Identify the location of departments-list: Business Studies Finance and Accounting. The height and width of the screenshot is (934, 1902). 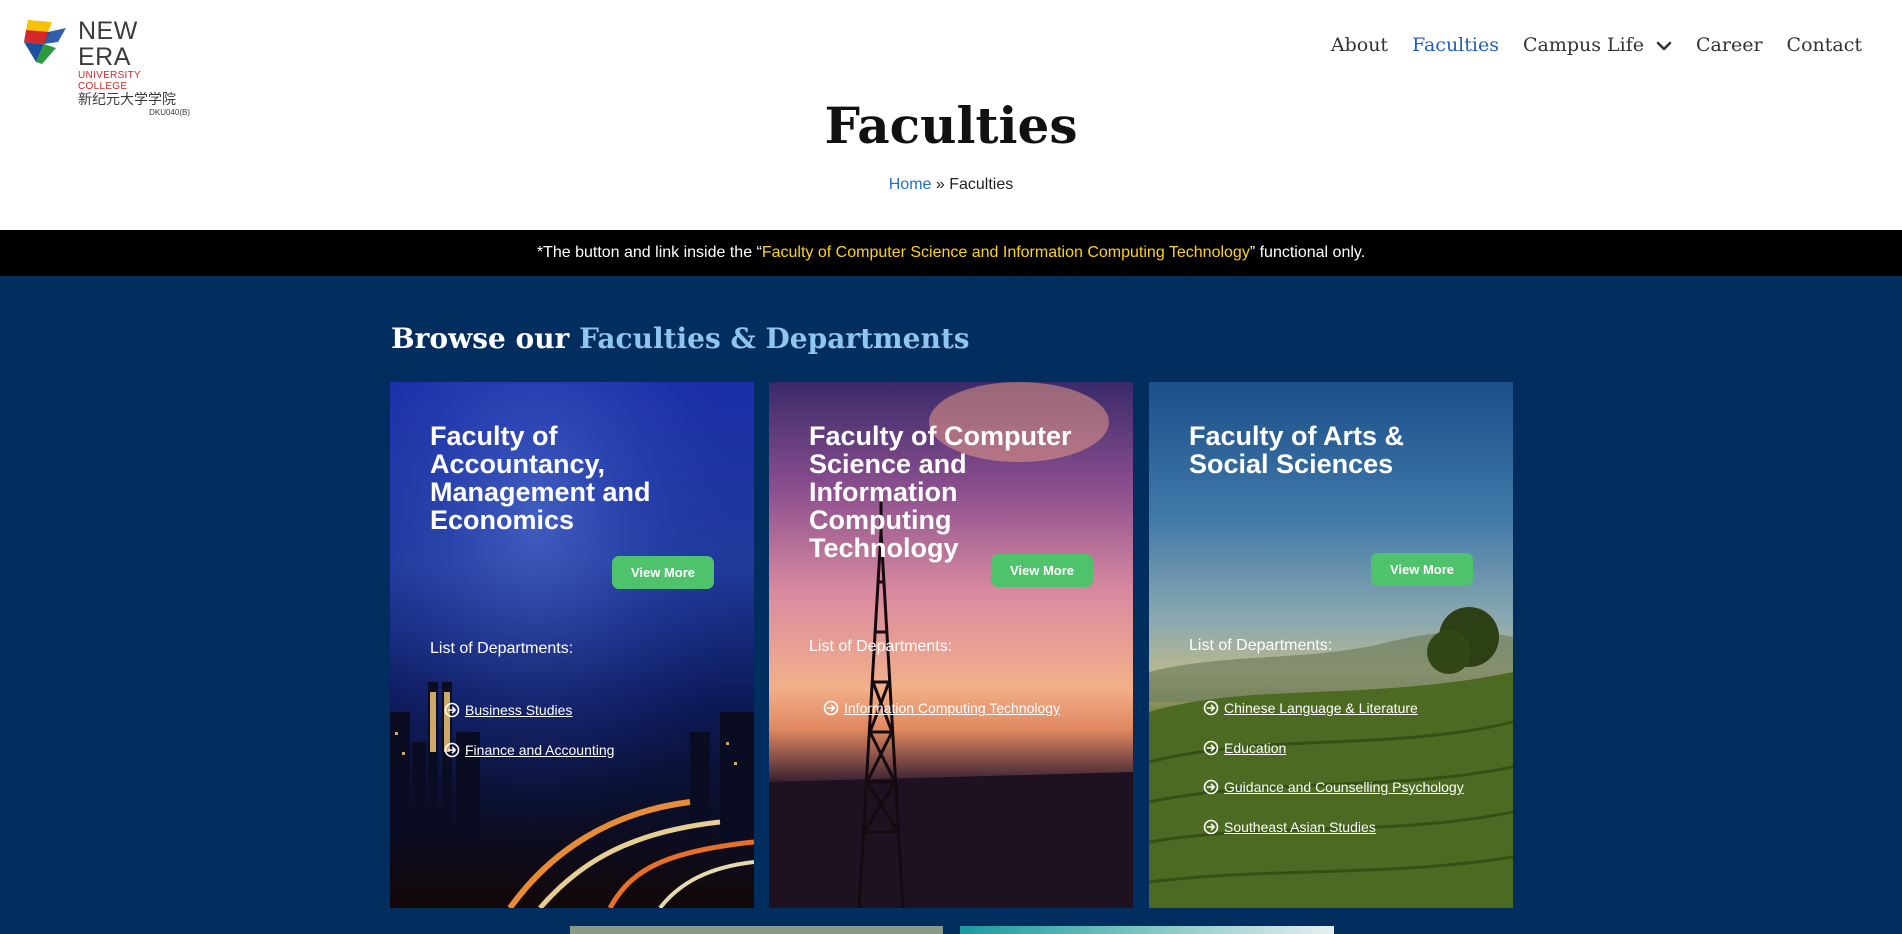
(529, 739).